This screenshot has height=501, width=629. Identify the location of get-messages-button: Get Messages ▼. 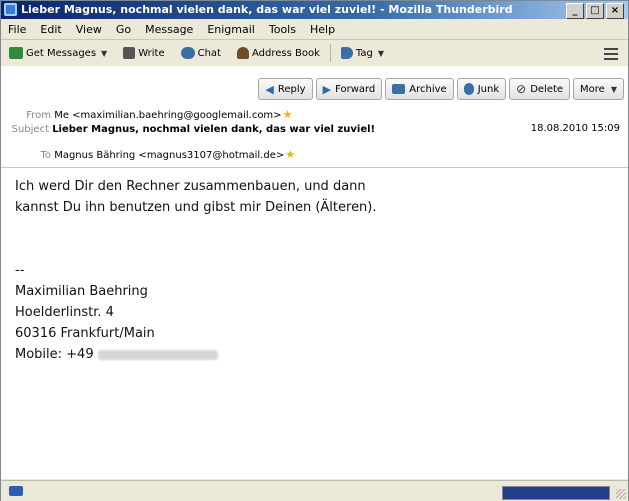
(58, 53).